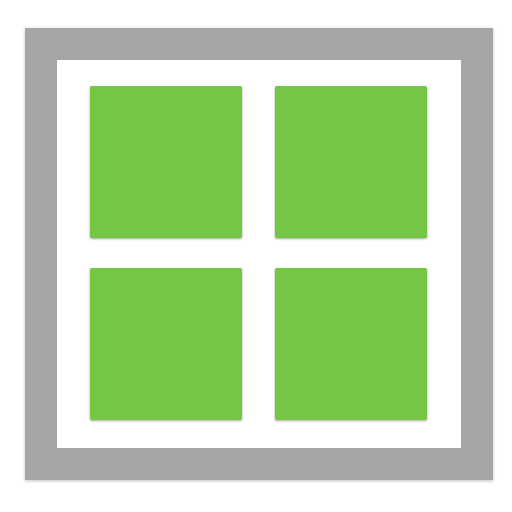 Image resolution: width=512 pixels, height=512 pixels. Describe the element at coordinates (166, 344) in the screenshot. I see `tile-bottom-left` at that location.